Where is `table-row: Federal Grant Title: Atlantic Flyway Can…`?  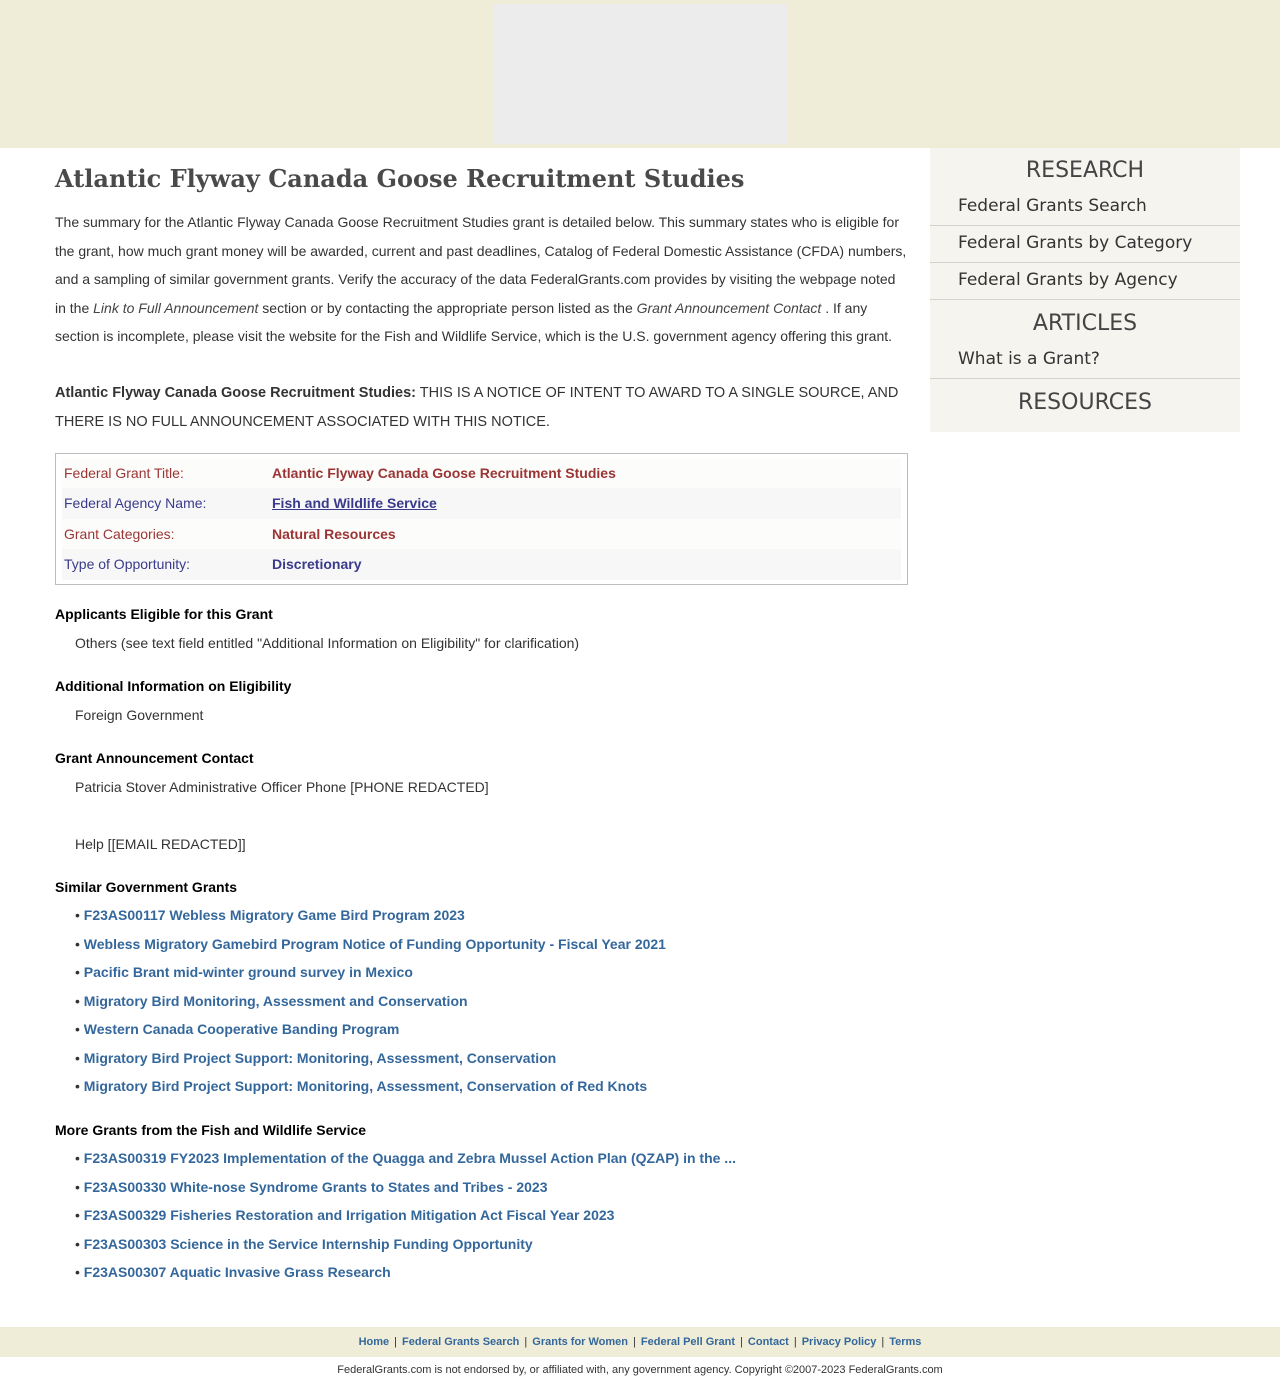
table-row: Federal Grant Title: Atlantic Flyway Can… is located at coordinates (481, 472).